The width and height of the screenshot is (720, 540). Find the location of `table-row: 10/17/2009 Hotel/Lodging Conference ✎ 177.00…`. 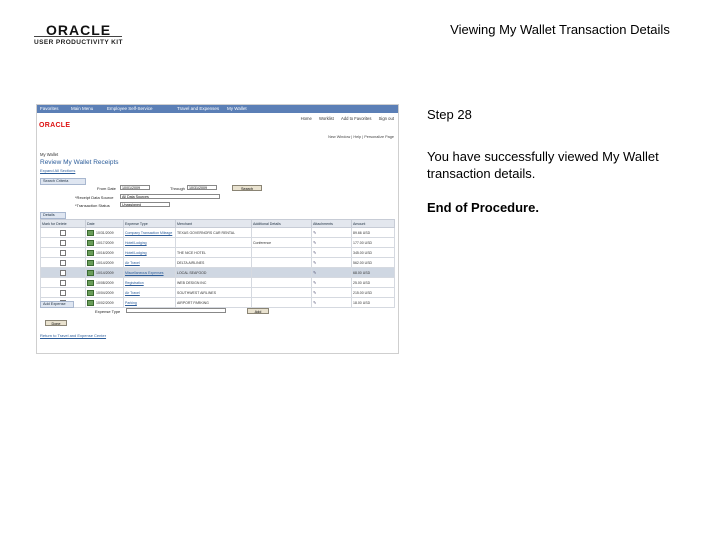

table-row: 10/17/2009 Hotel/Lodging Conference ✎ 177.00… is located at coordinates (217, 242).